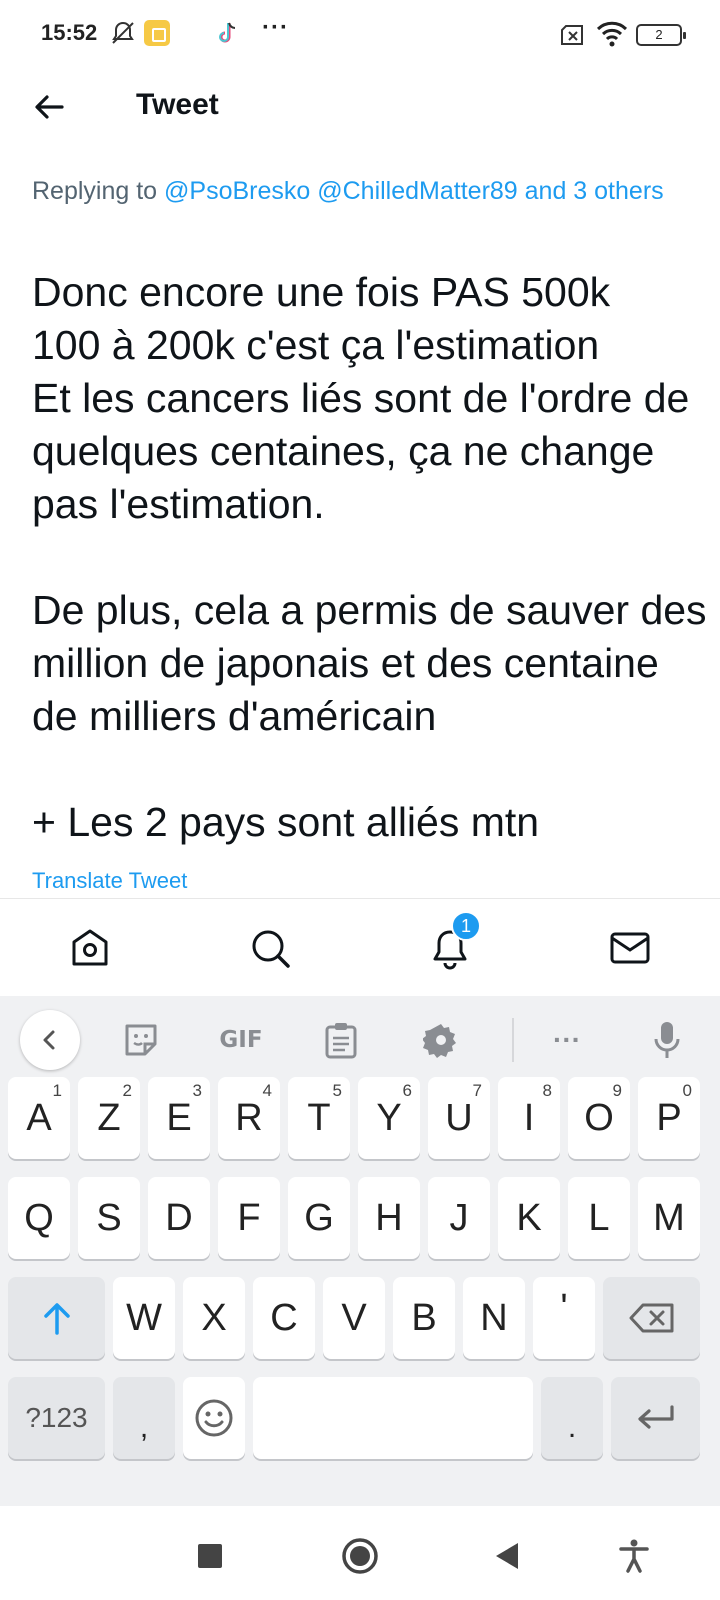 This screenshot has height=1600, width=720. What do you see at coordinates (669, 1218) in the screenshot?
I see `key-m: M` at bounding box center [669, 1218].